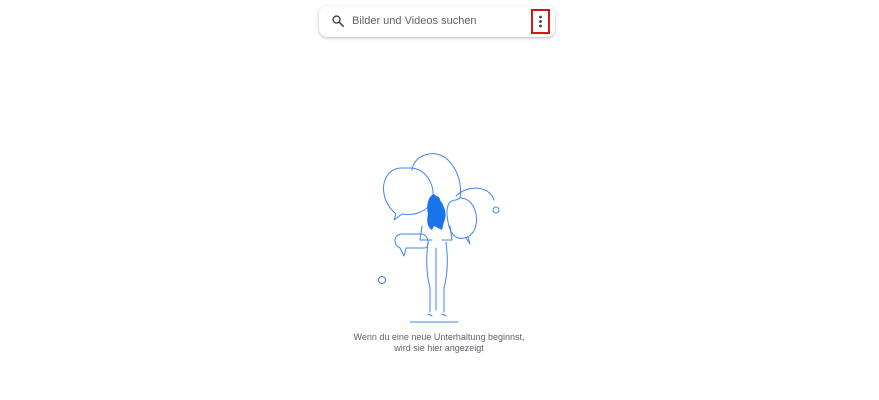  Describe the element at coordinates (439, 348) in the screenshot. I see `empty-state-line-2: wird sie hier angezeigt` at that location.